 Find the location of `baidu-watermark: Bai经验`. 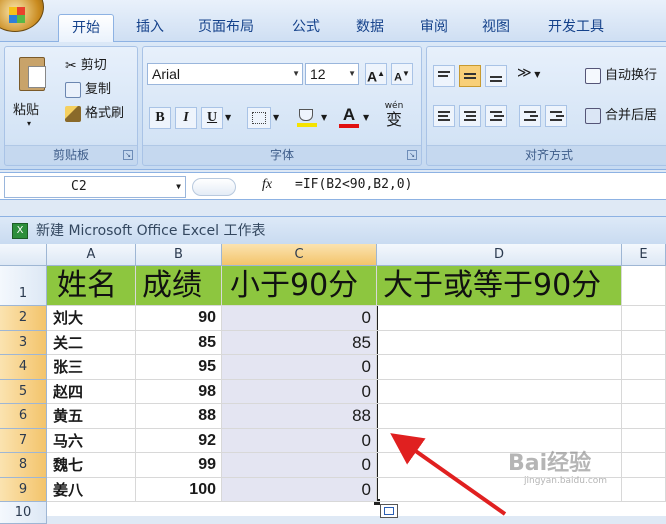

baidu-watermark: Bai经验 is located at coordinates (550, 463).